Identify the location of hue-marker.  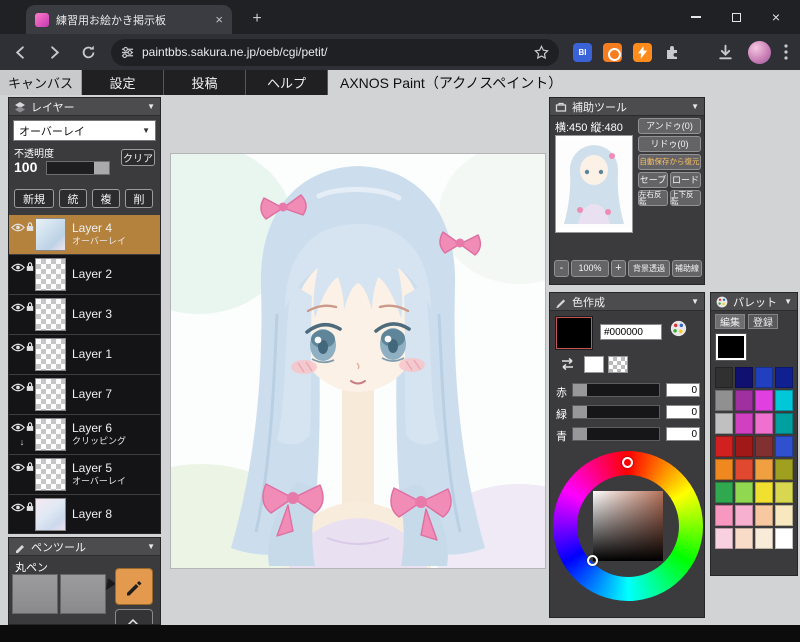
(627, 462).